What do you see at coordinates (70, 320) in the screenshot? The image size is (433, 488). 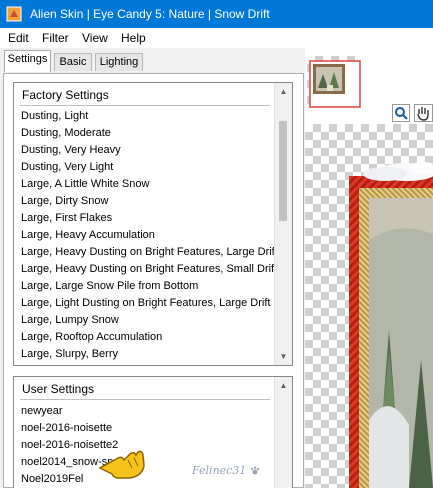 I see `list-item: Large, Lumpy Snow` at bounding box center [70, 320].